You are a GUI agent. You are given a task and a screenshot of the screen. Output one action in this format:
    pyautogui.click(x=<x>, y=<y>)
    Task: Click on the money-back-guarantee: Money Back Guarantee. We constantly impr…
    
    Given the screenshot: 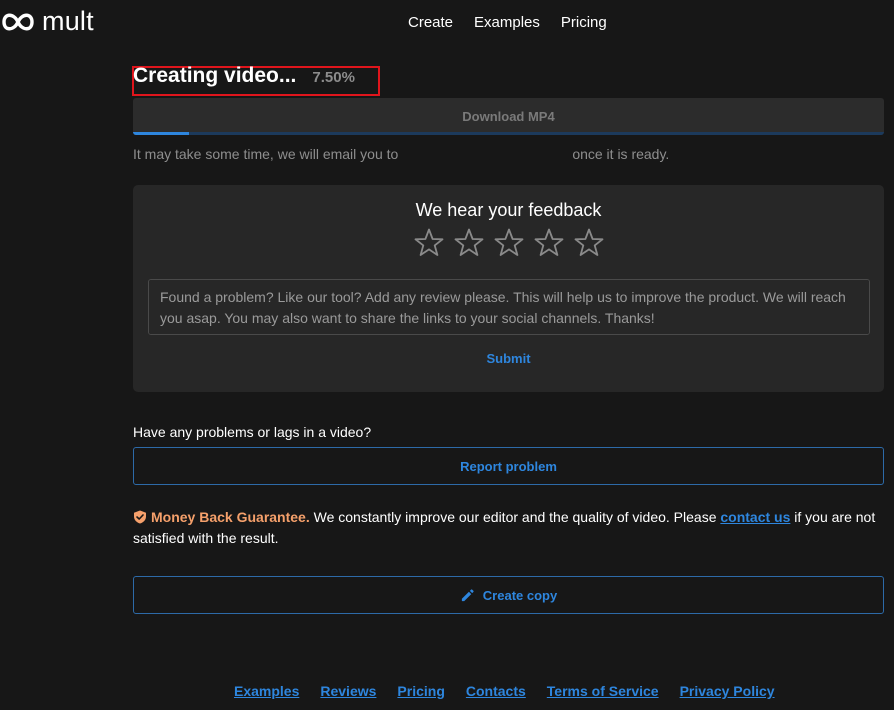 What is the action you would take?
    pyautogui.click(x=508, y=528)
    